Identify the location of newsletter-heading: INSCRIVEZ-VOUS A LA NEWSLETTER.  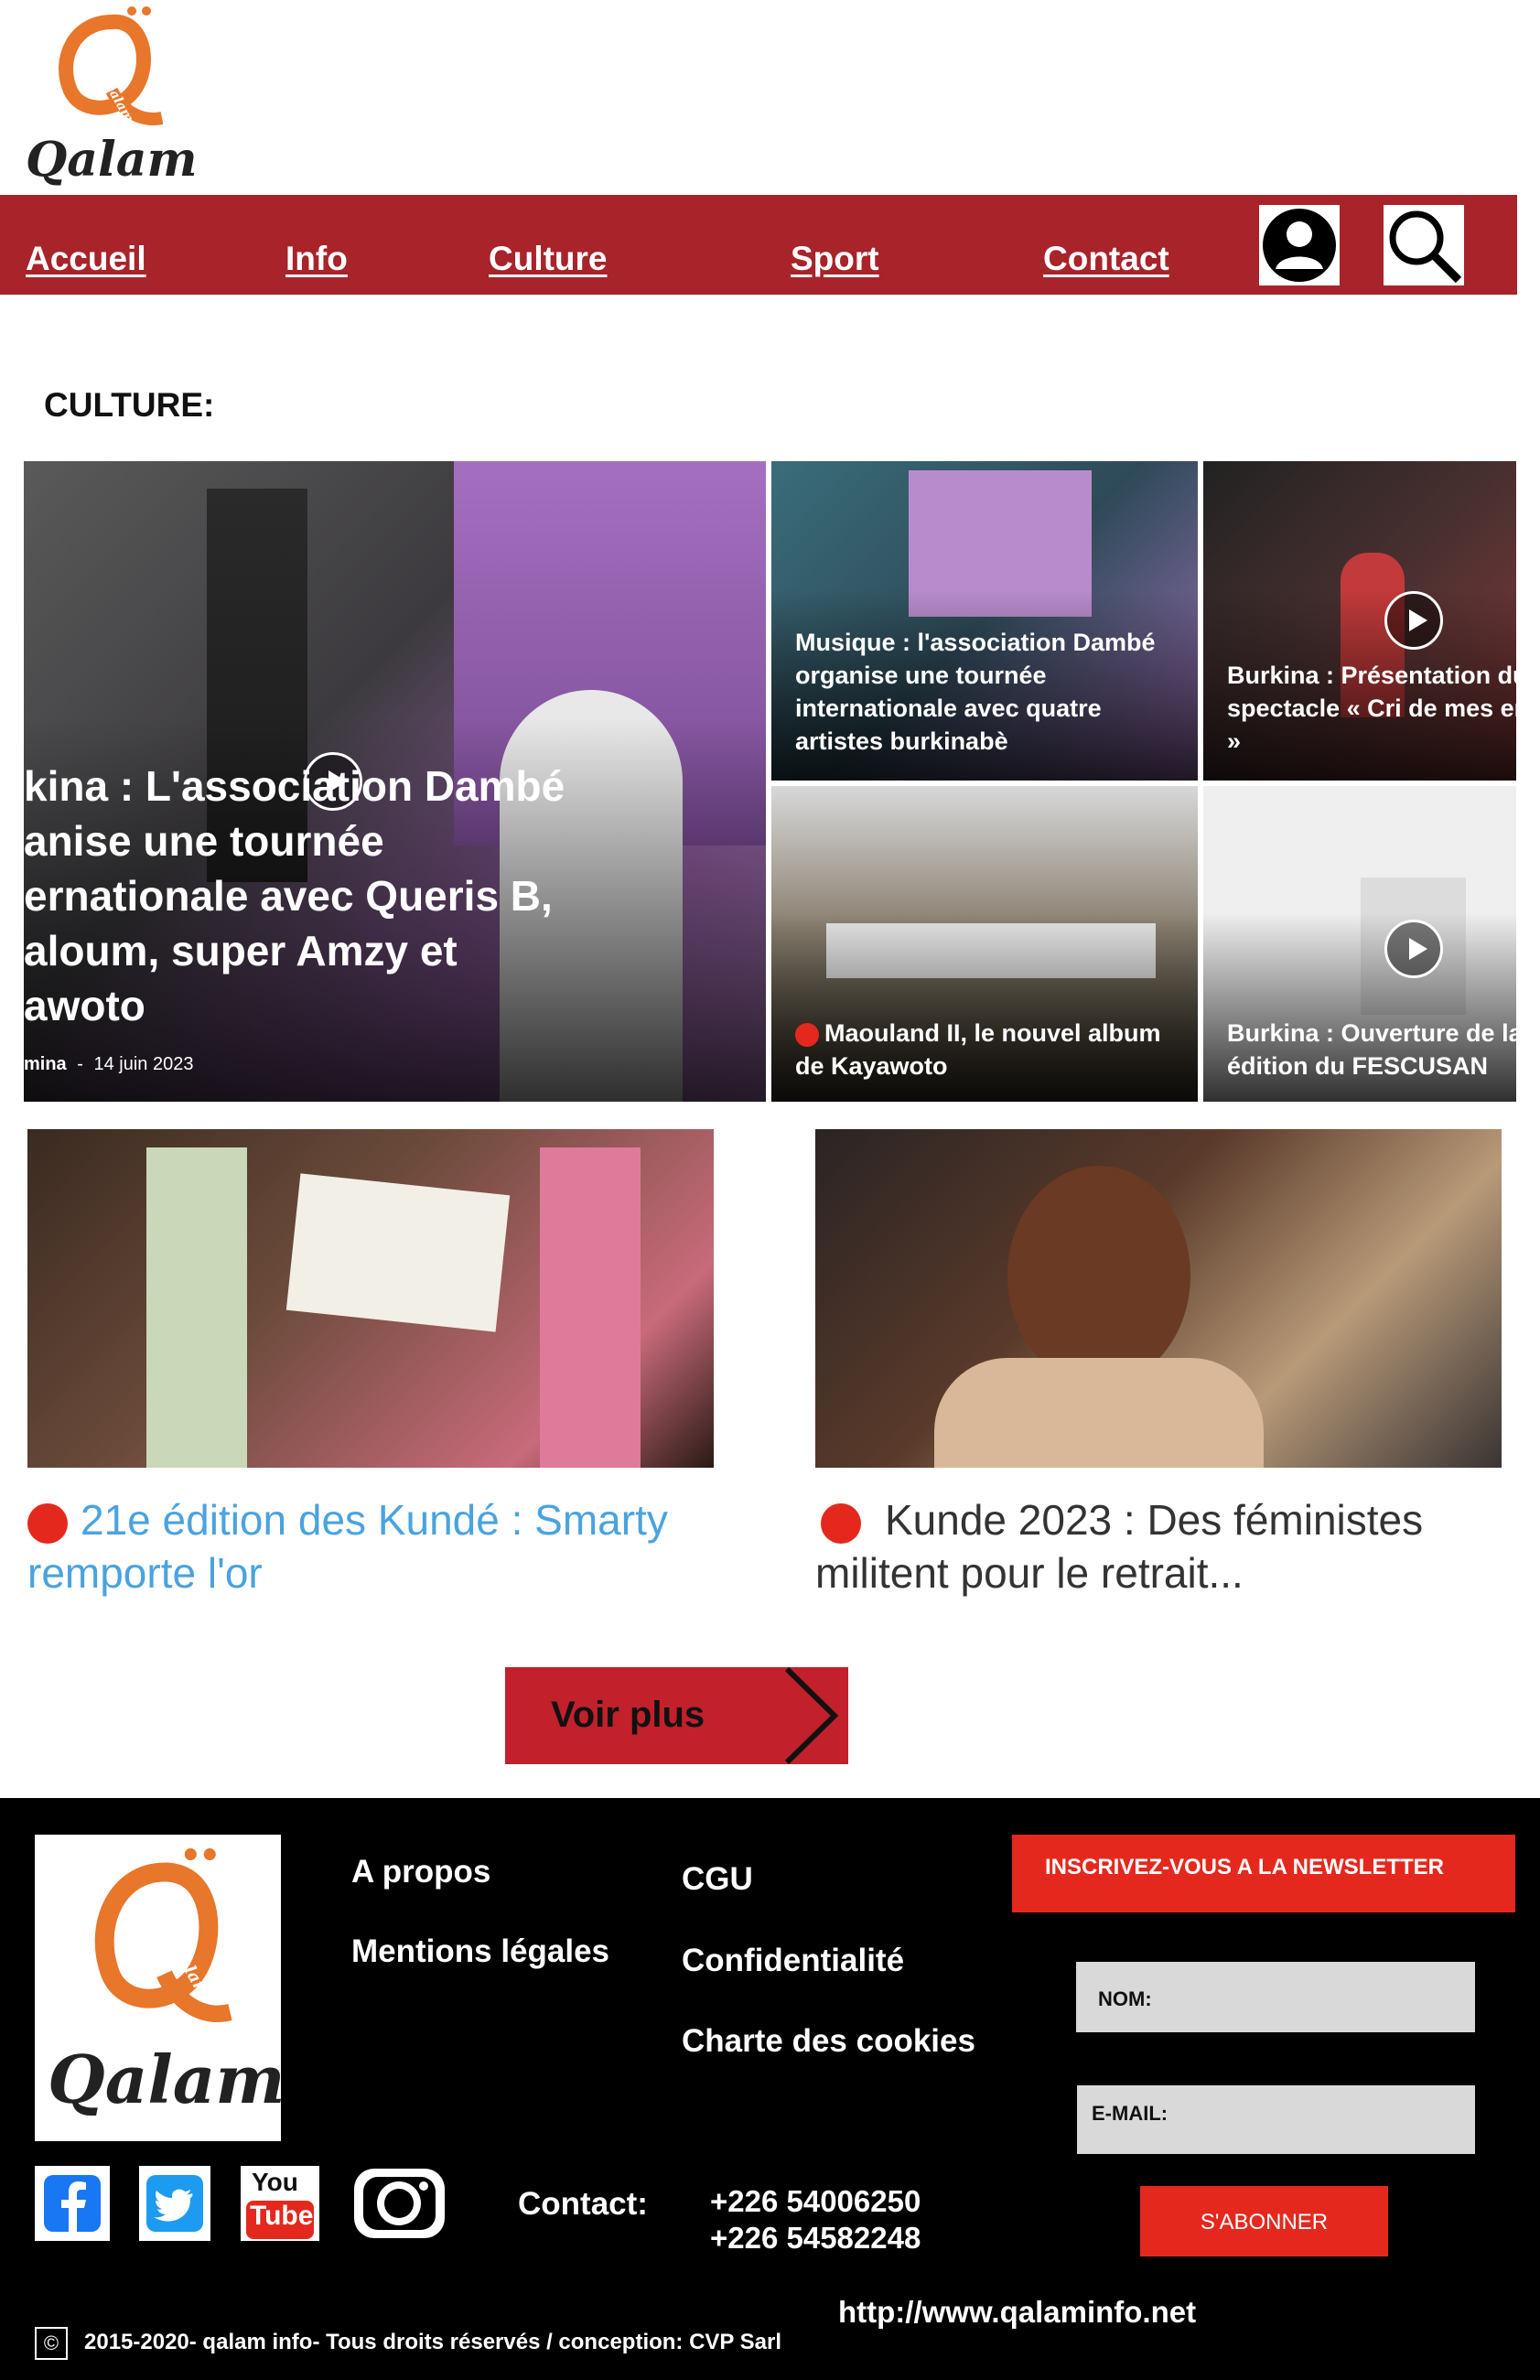
(1263, 1873).